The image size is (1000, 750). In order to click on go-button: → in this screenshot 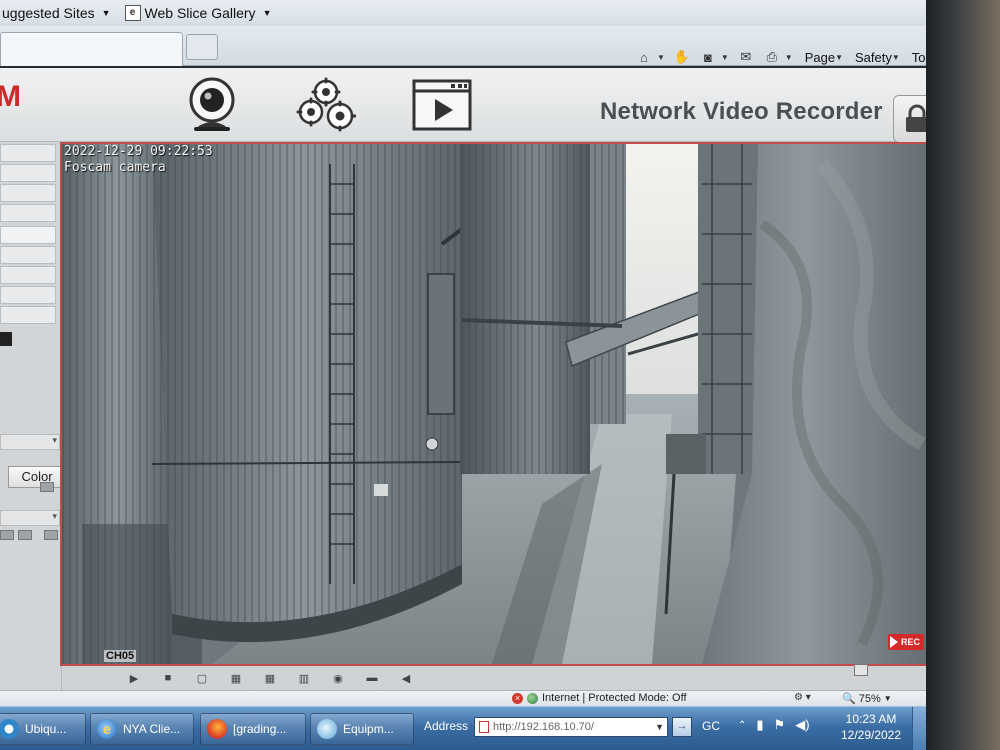, I will do `click(682, 727)`.